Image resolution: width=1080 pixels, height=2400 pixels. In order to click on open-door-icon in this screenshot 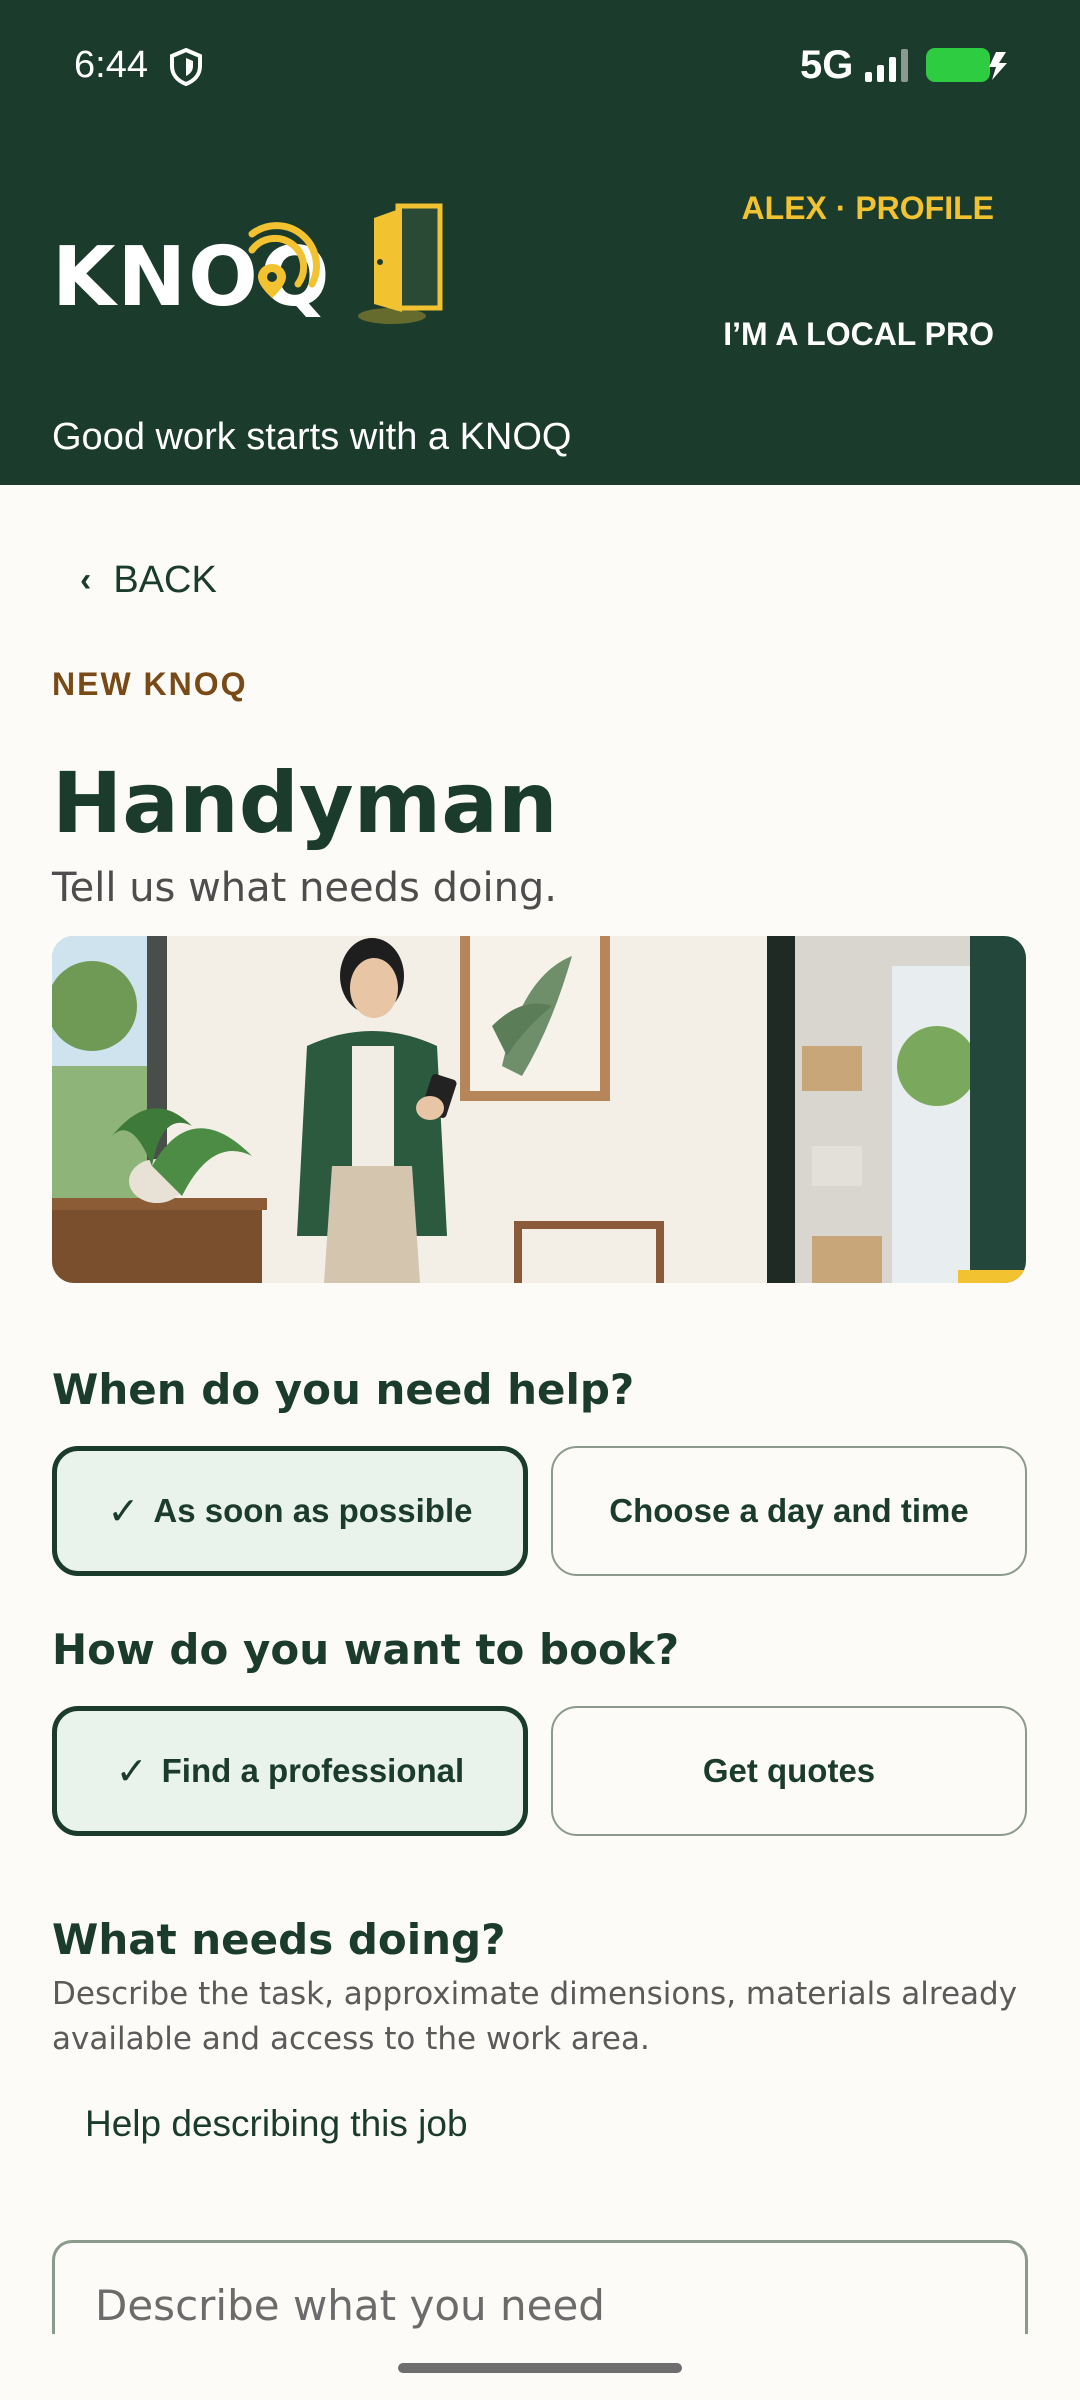, I will do `click(400, 263)`.